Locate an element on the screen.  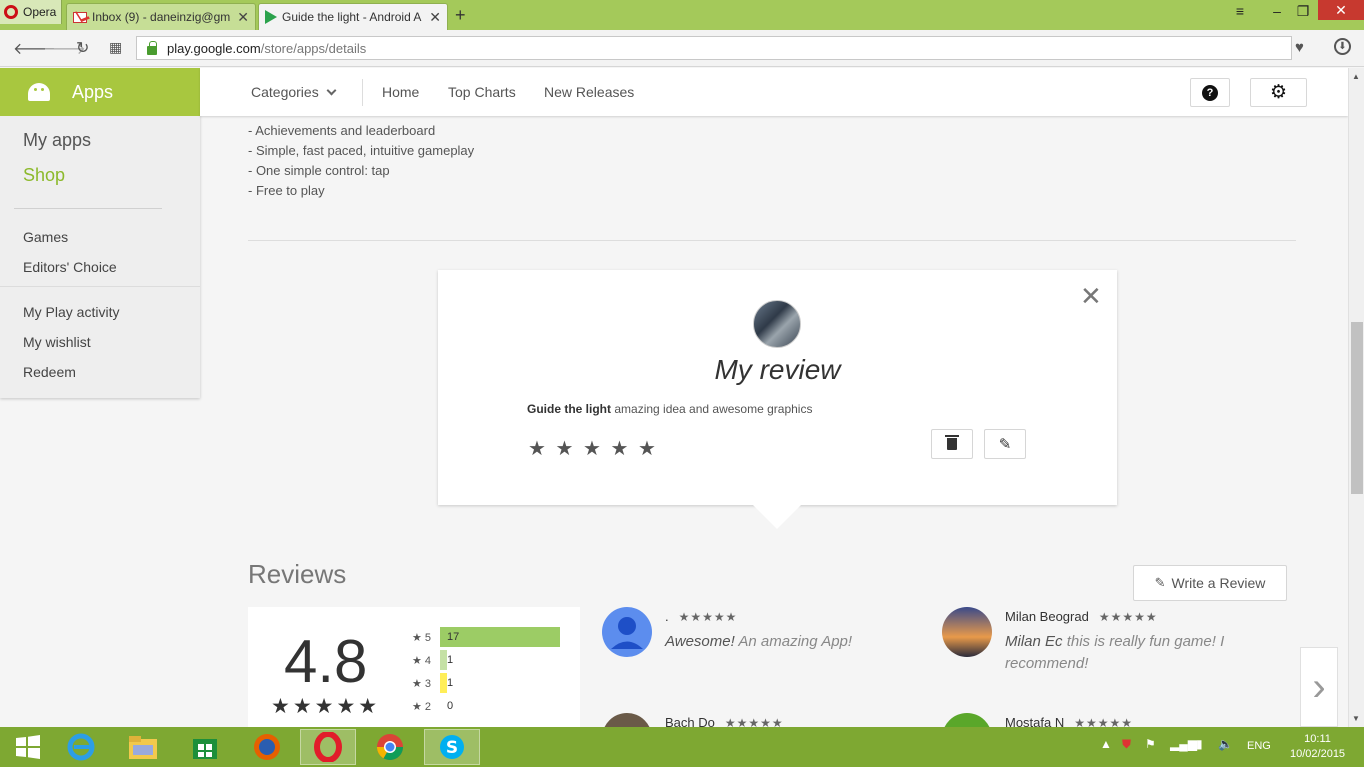
input-language: ENG is located at coordinates (1259, 746).